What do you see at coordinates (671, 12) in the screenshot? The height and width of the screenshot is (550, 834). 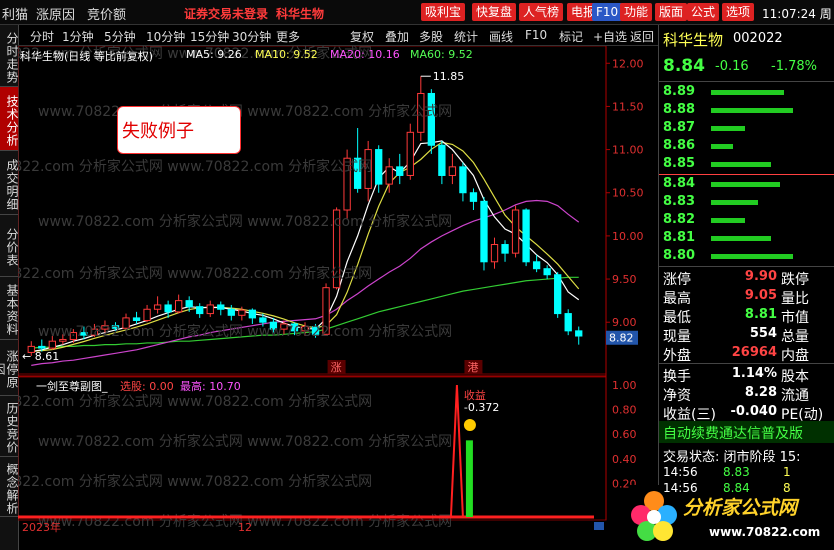 I see `top-button-6: 版面` at bounding box center [671, 12].